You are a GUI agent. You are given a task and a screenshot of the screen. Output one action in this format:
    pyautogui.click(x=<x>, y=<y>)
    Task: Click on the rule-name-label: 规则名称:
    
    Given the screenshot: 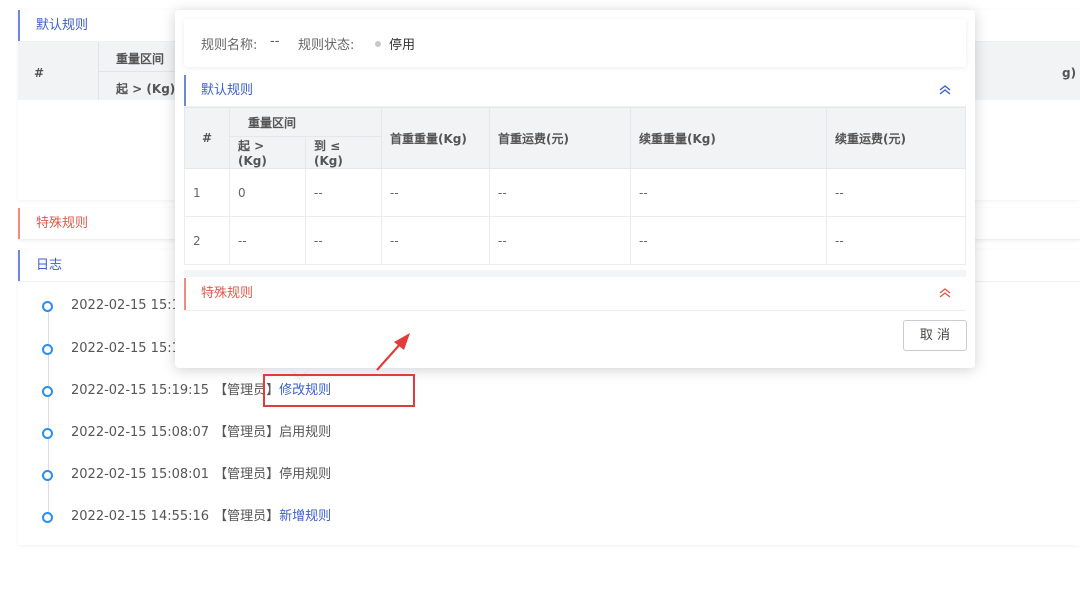 What is the action you would take?
    pyautogui.click(x=229, y=45)
    